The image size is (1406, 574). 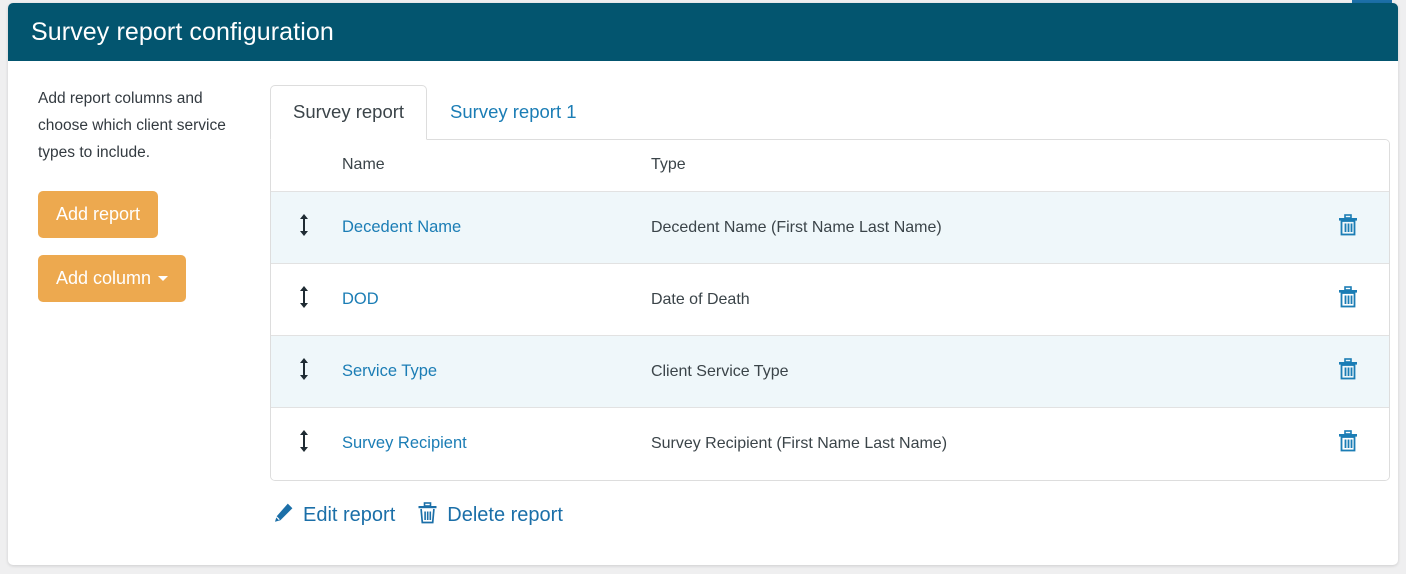 What do you see at coordinates (182, 31) in the screenshot?
I see `page-title: Survey report configuration` at bounding box center [182, 31].